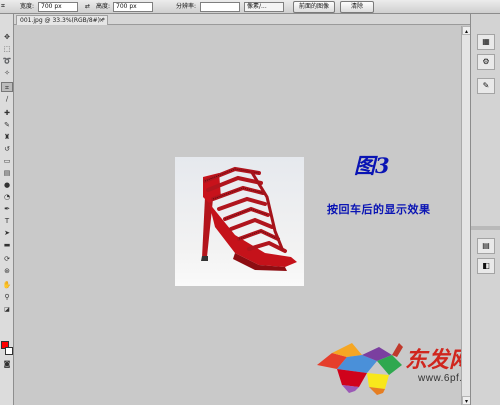  What do you see at coordinates (357, 7) in the screenshot?
I see `clear-button: 清除` at bounding box center [357, 7].